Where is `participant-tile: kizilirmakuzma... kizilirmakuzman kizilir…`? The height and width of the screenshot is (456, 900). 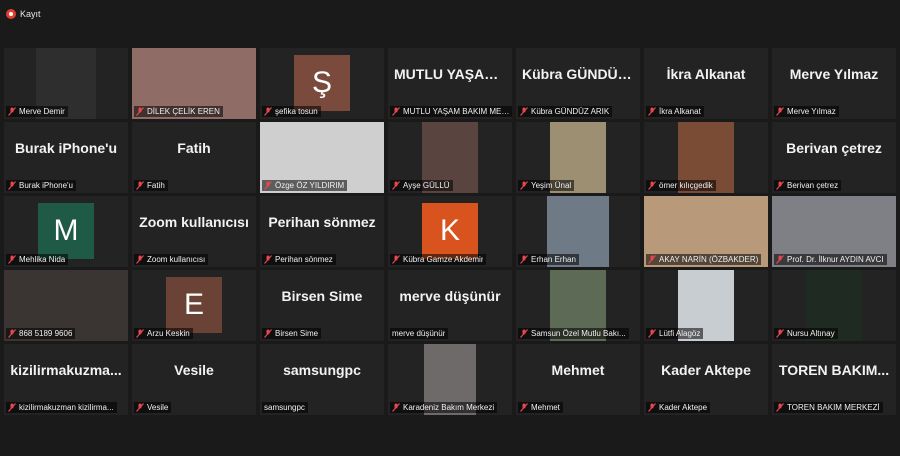
participant-tile: kizilirmakuzma... kizilirmakuzman kizilir… is located at coordinates (66, 379).